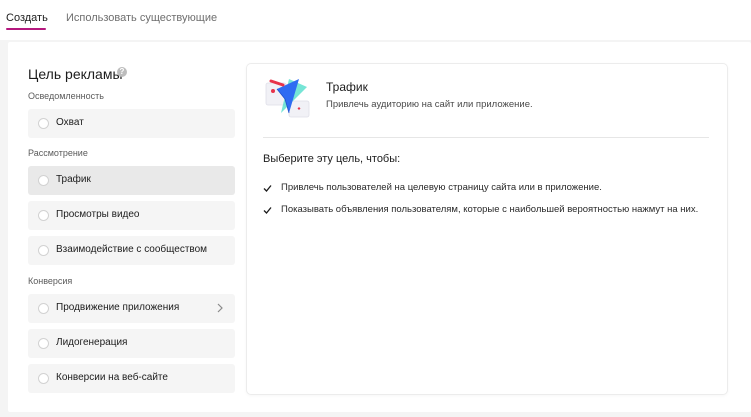 Image resolution: width=751 pixels, height=417 pixels. Describe the element at coordinates (26, 29) in the screenshot. I see `active-tab-indicator` at that location.